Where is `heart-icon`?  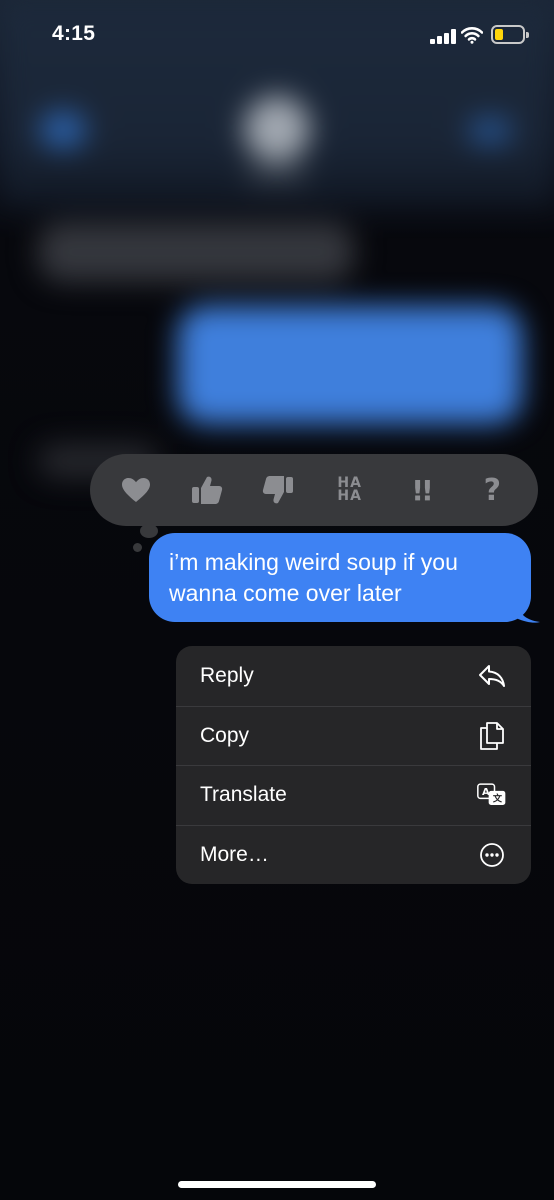 heart-icon is located at coordinates (135, 490).